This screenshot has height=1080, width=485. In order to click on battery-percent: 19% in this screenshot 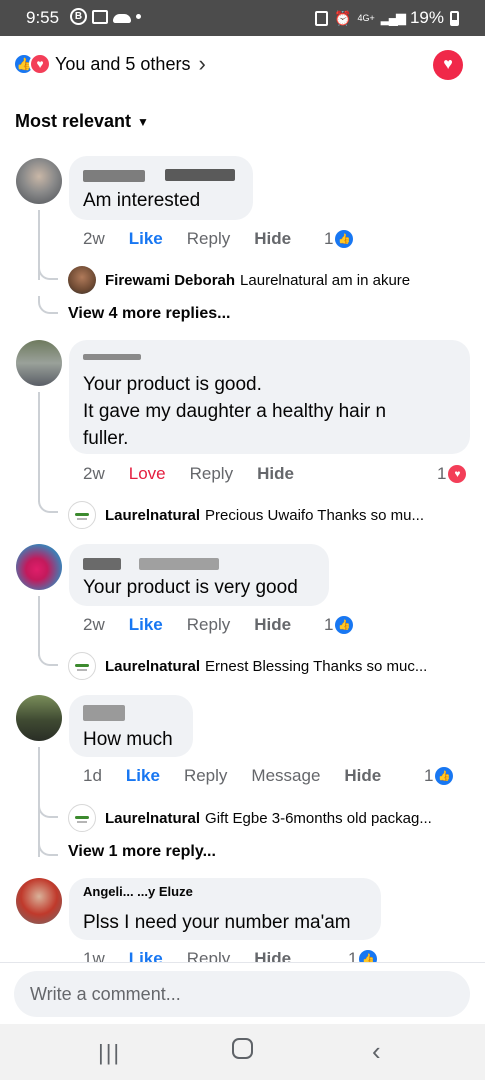, I will do `click(426, 17)`.